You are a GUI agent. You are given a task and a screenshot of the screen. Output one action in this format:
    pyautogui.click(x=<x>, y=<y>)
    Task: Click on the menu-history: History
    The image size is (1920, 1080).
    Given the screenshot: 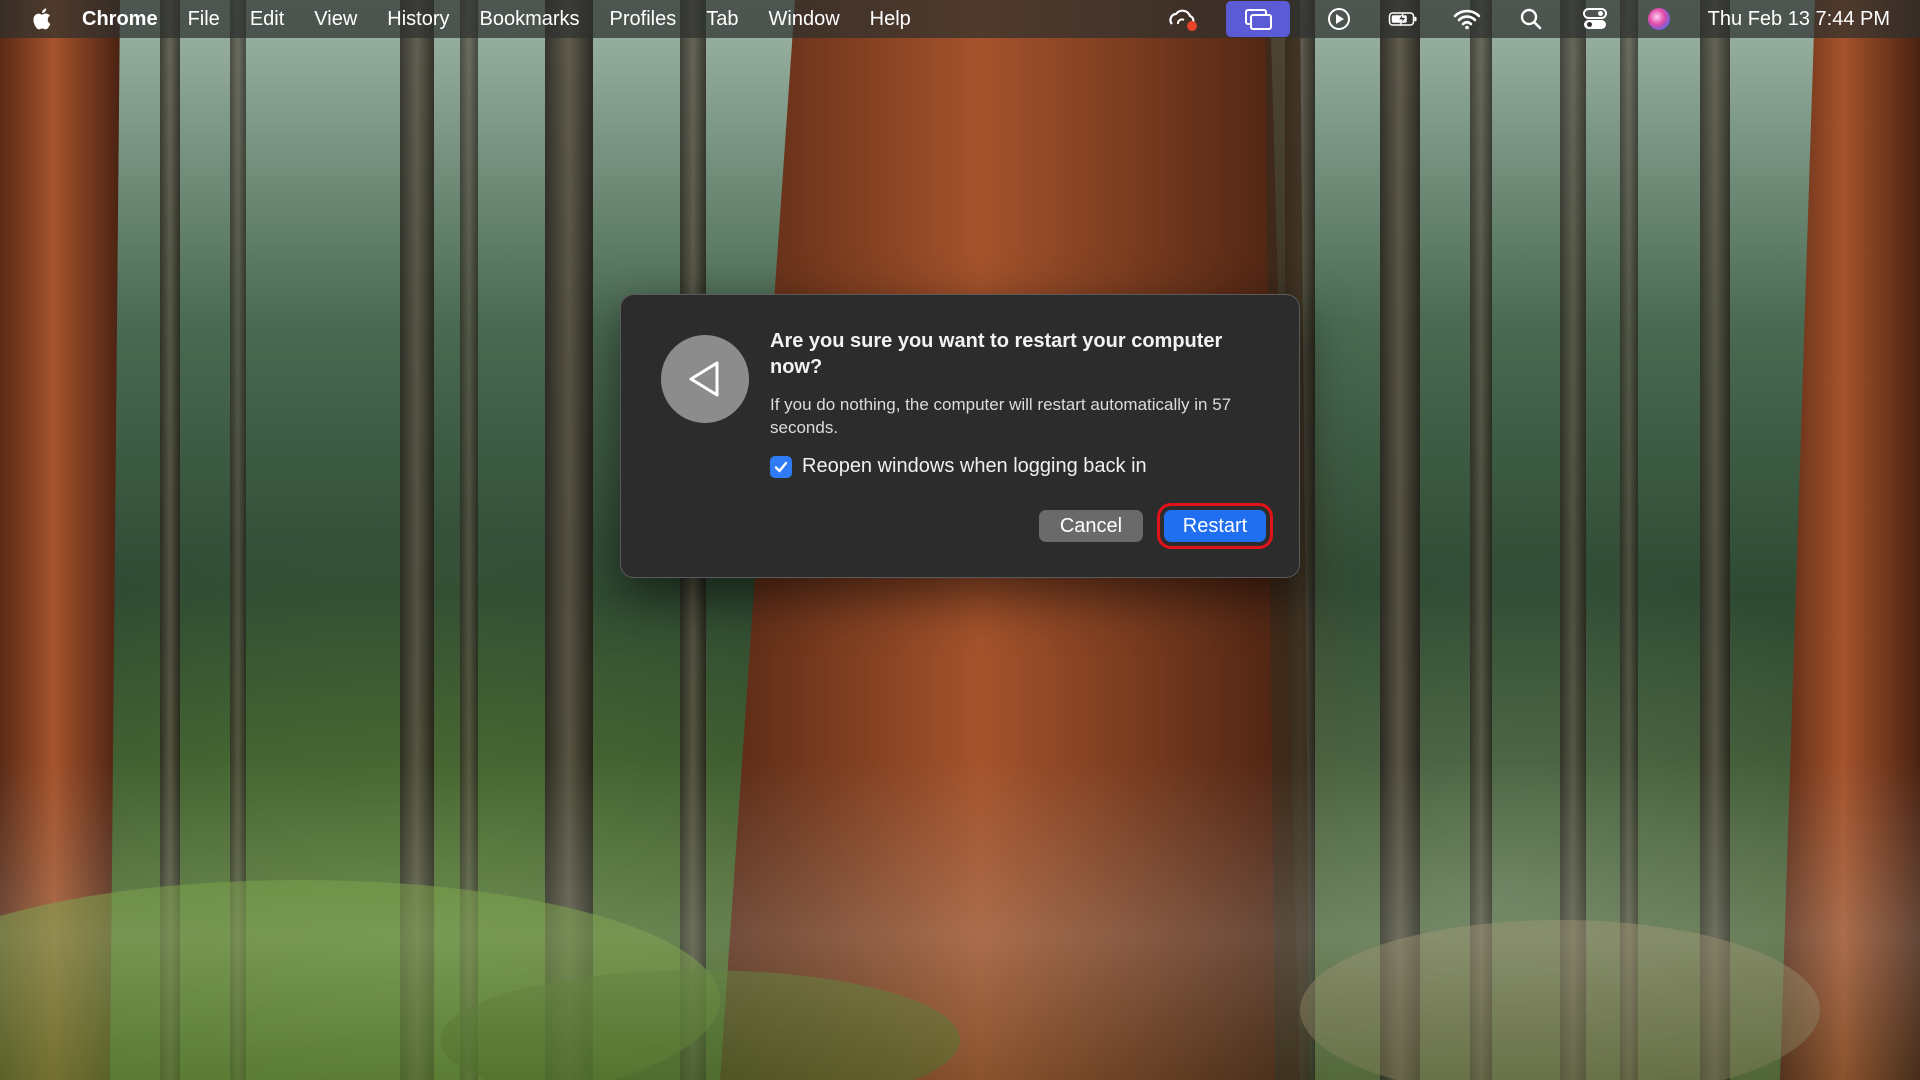 What is the action you would take?
    pyautogui.click(x=418, y=19)
    